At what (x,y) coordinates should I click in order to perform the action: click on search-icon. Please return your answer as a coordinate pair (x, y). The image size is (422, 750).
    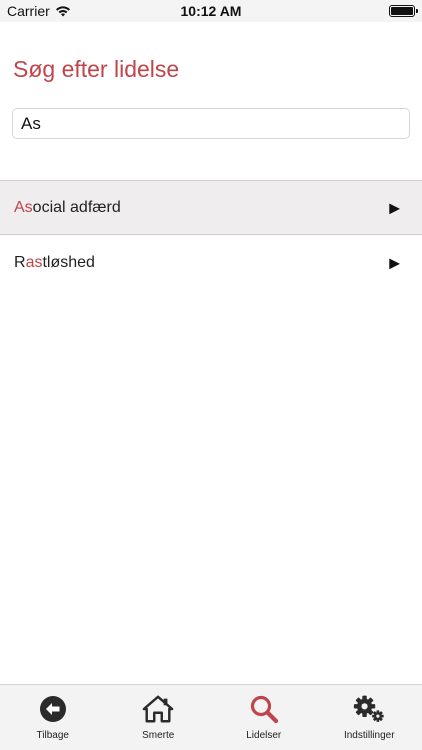
    Looking at the image, I should click on (264, 709).